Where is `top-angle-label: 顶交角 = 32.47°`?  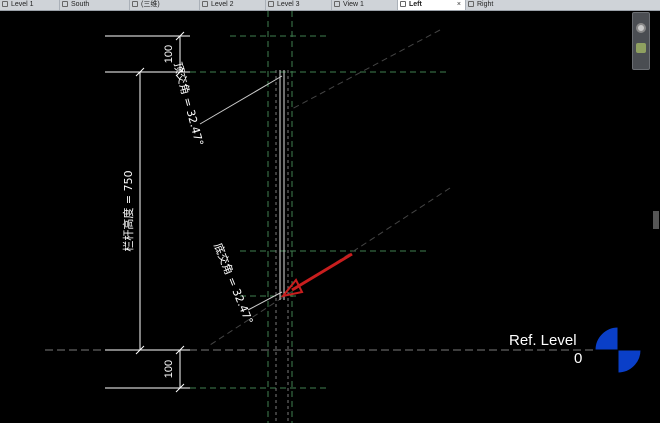
top-angle-label: 顶交角 = 32.47° is located at coordinates (189, 104).